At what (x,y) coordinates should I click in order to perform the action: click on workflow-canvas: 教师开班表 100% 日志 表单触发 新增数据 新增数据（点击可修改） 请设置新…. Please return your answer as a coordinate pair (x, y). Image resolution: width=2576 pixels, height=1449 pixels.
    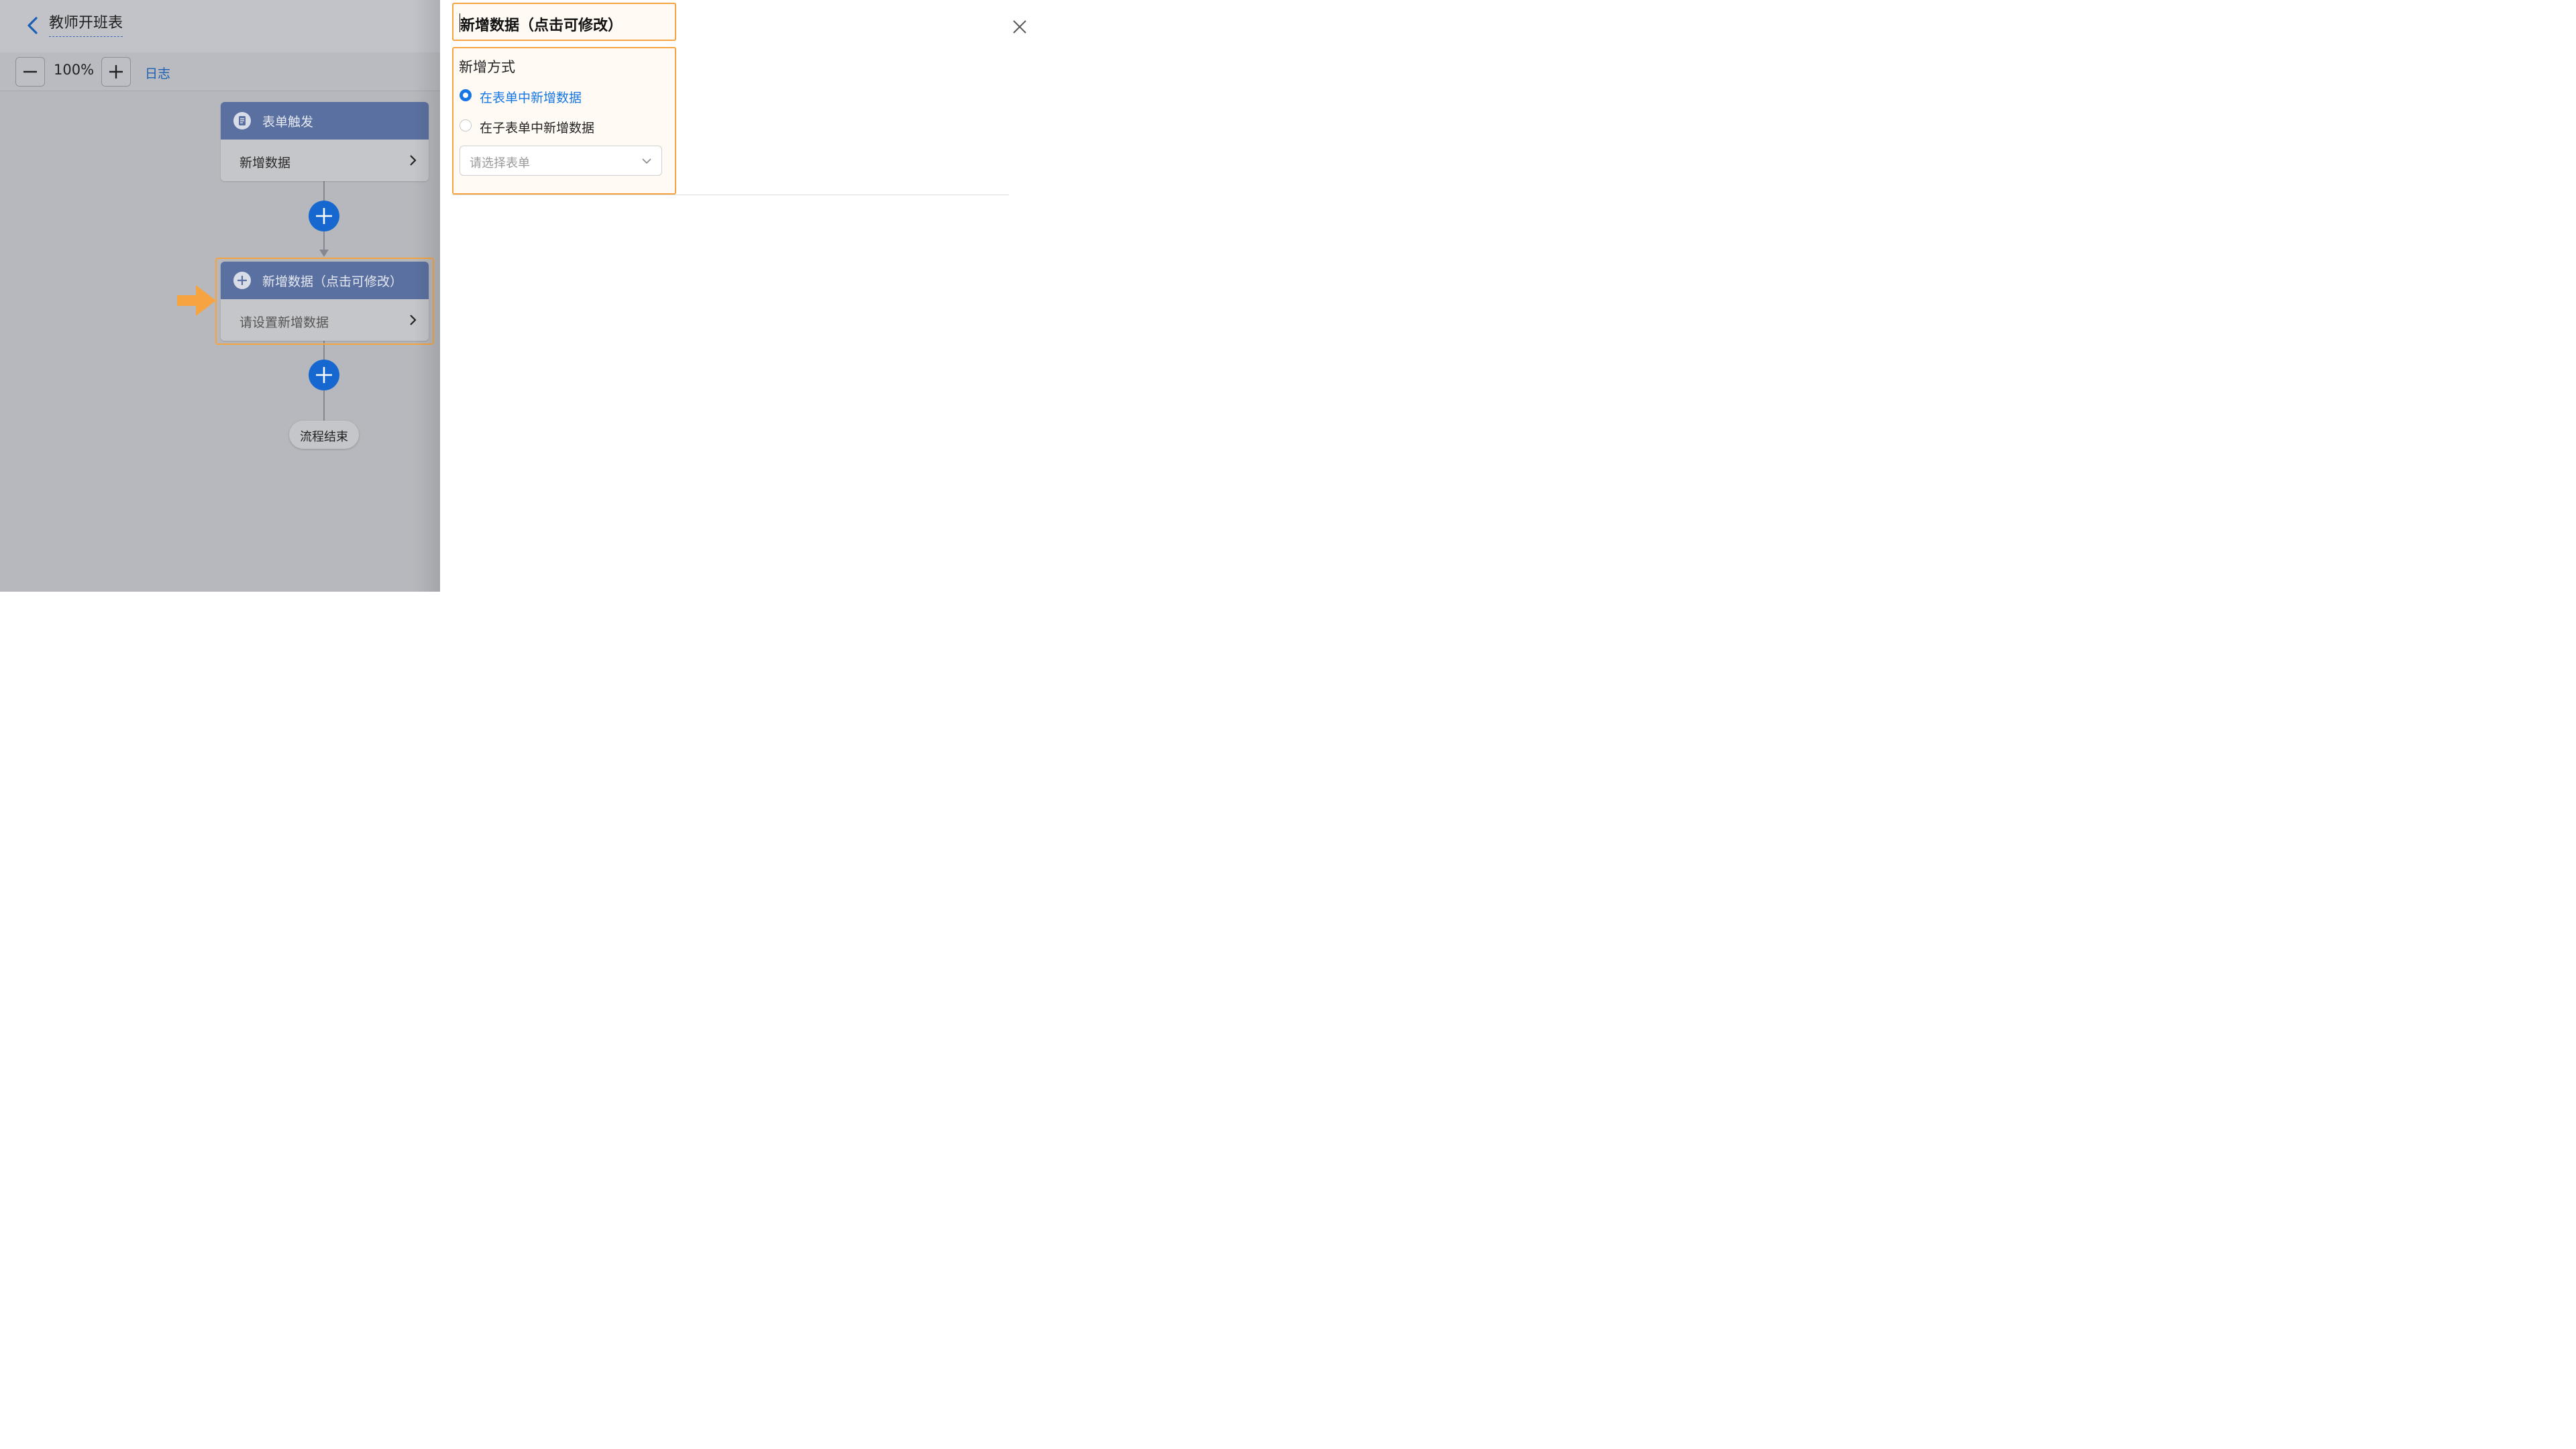
    Looking at the image, I should click on (220, 296).